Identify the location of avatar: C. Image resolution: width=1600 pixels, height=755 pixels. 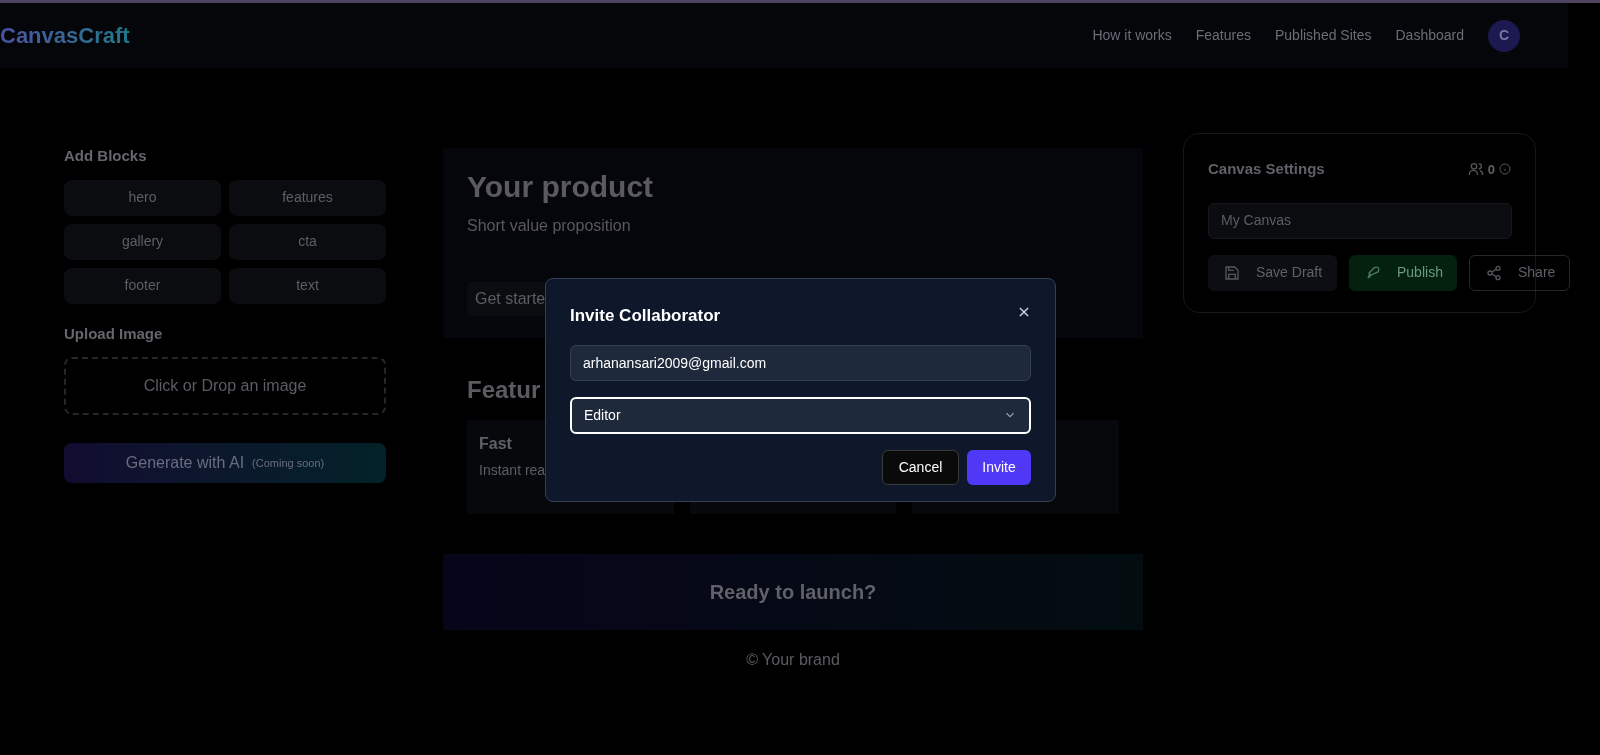
(1504, 35).